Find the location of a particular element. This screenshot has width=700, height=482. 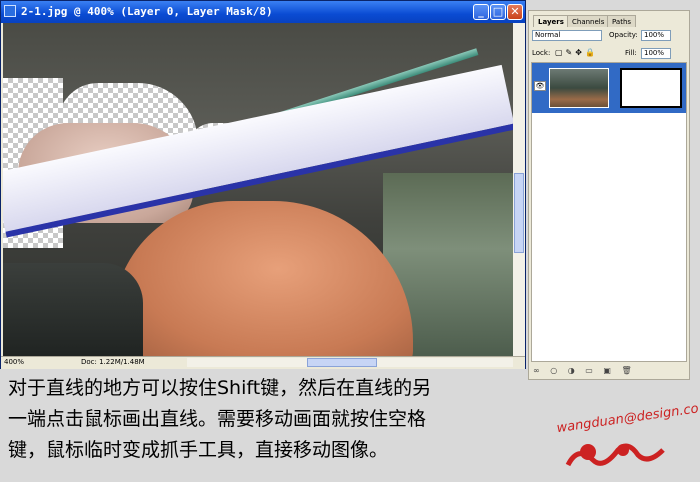

caption-line: 对于直线的地方可以按住Shift键，然后在直线的另 is located at coordinates (220, 388).